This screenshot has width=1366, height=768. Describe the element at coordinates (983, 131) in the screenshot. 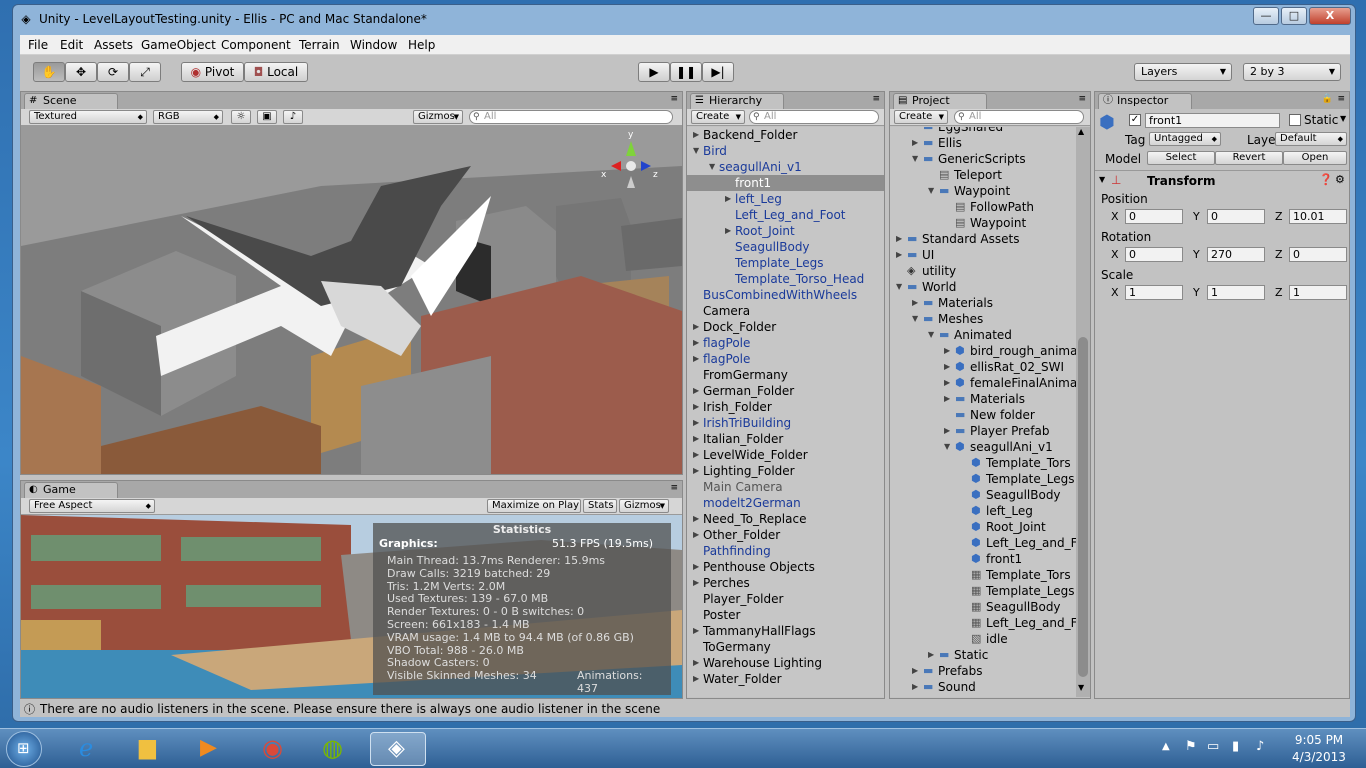

I see `project-item: ▬ EggShared` at that location.